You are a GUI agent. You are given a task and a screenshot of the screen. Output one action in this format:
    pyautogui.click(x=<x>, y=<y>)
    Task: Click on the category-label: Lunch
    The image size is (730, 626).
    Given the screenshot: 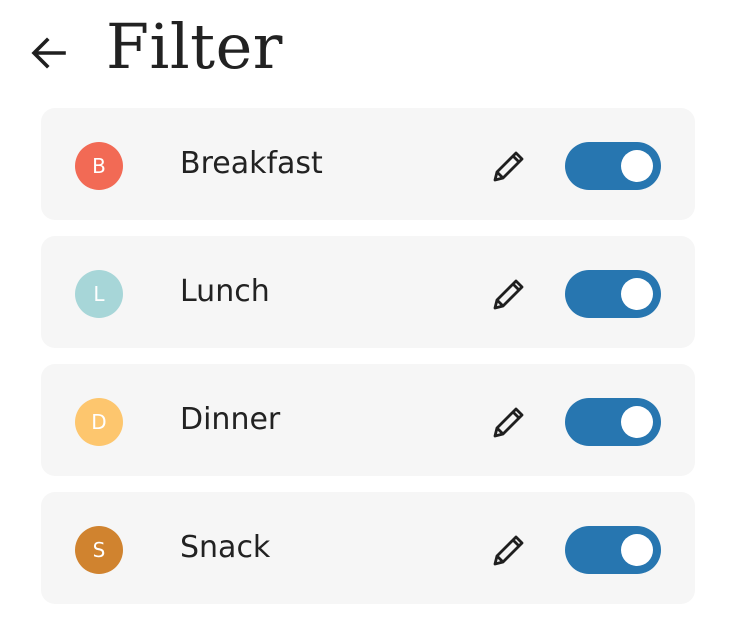 What is the action you would take?
    pyautogui.click(x=225, y=291)
    